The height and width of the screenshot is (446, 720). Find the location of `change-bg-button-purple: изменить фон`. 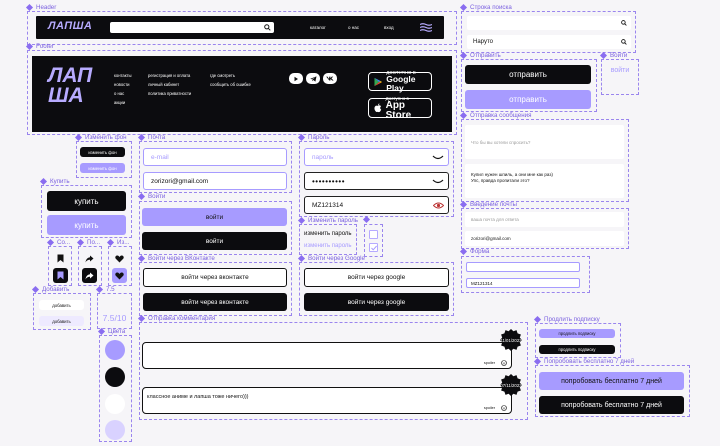

change-bg-button-purple: изменить фон is located at coordinates (102, 168).